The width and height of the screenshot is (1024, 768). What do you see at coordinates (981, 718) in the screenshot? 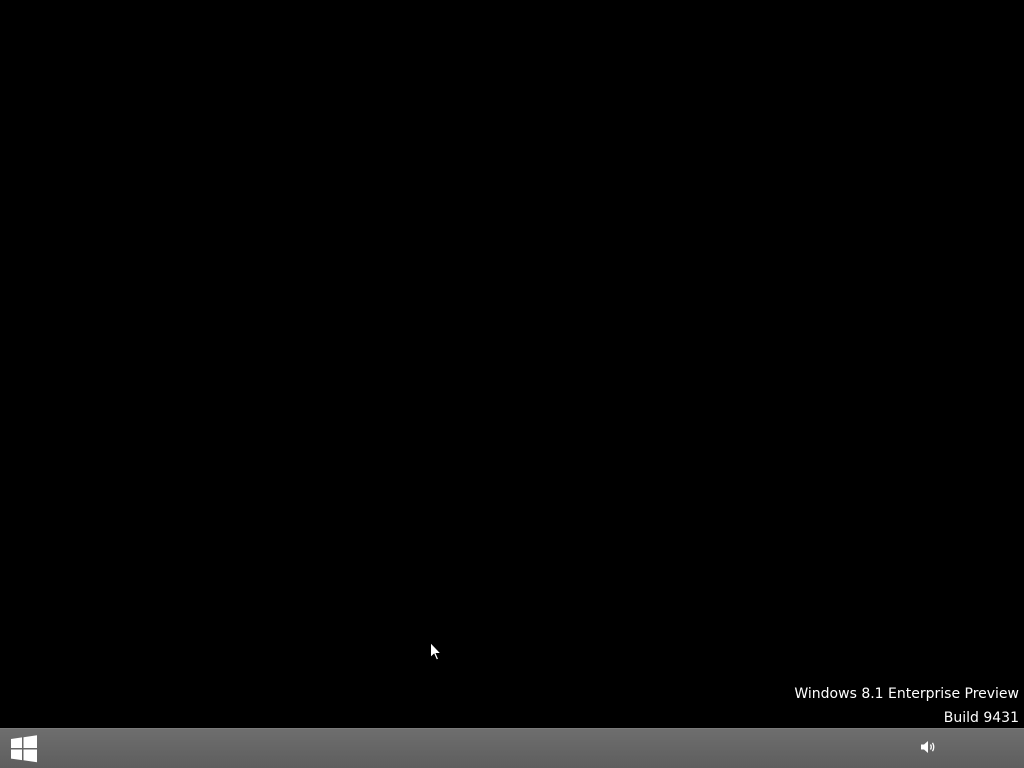
I see `watermark-build: Build 9431` at bounding box center [981, 718].